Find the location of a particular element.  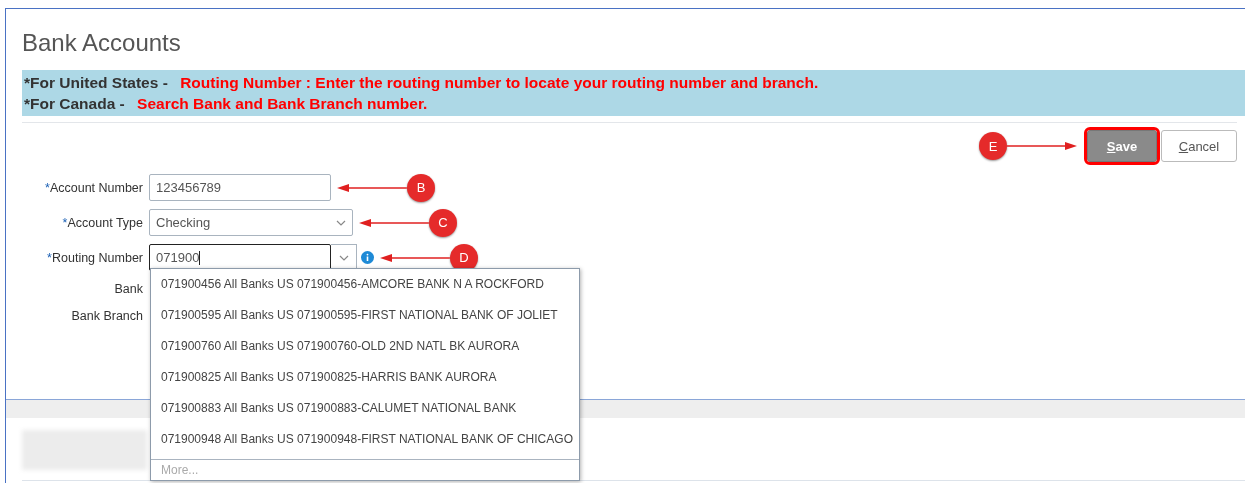

field-label: Bank Branch is located at coordinates (106, 315).